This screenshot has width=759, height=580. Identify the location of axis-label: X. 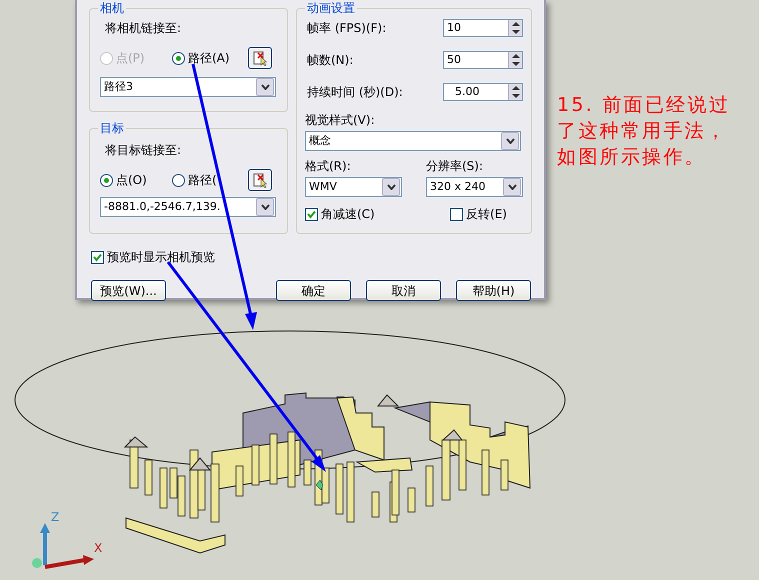
(98, 548).